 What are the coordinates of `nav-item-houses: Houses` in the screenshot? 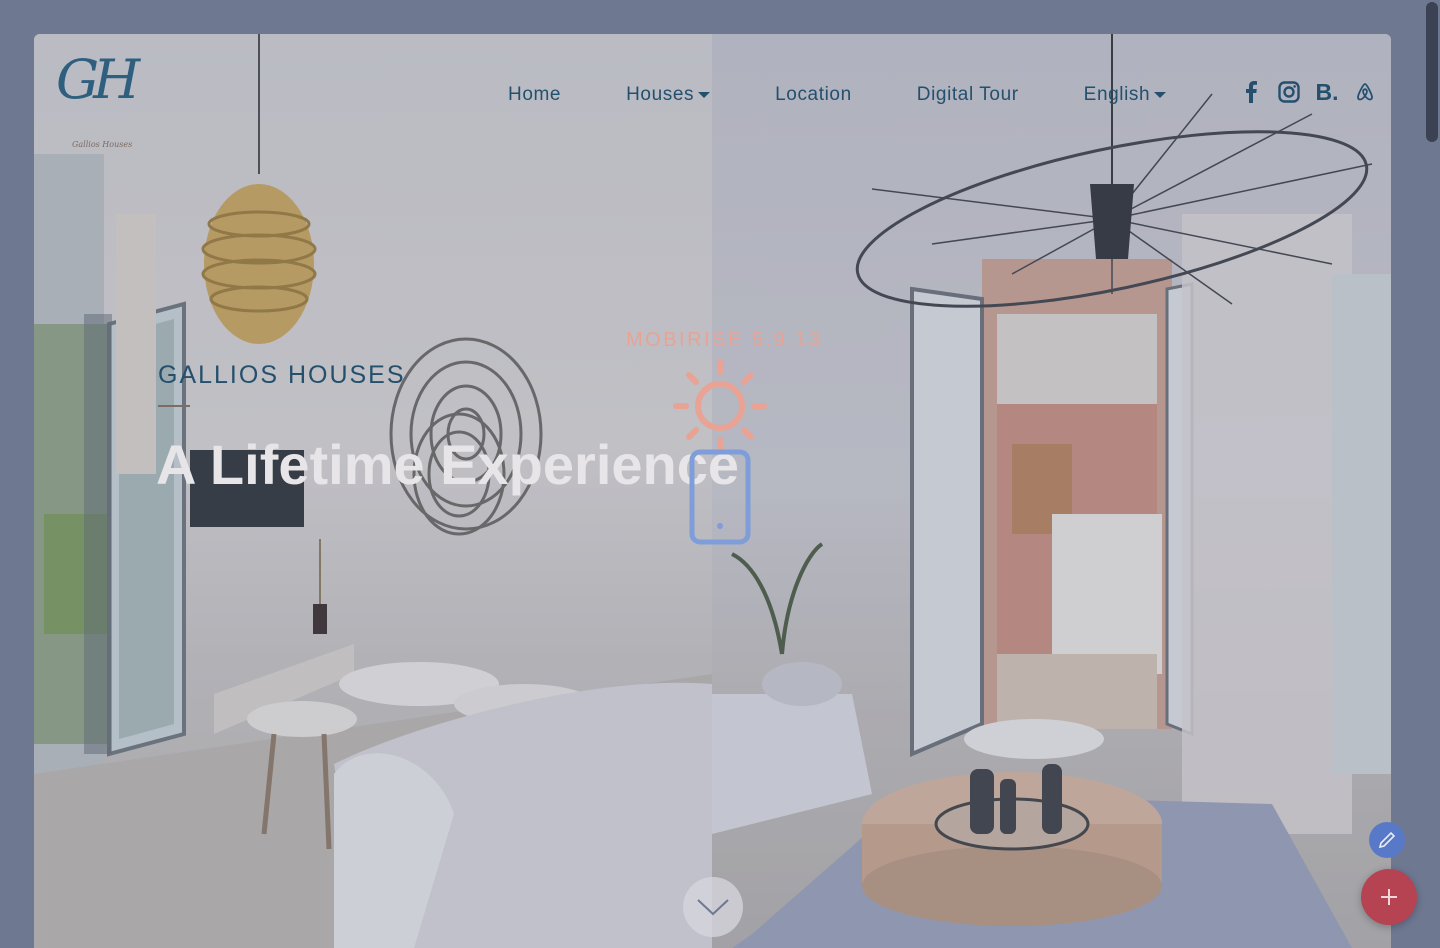 It's located at (668, 95).